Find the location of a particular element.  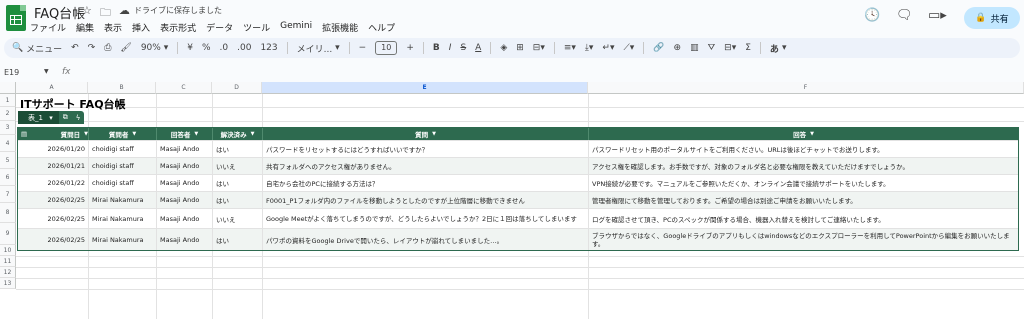

comment-icon: 🗨 is located at coordinates (904, 15).